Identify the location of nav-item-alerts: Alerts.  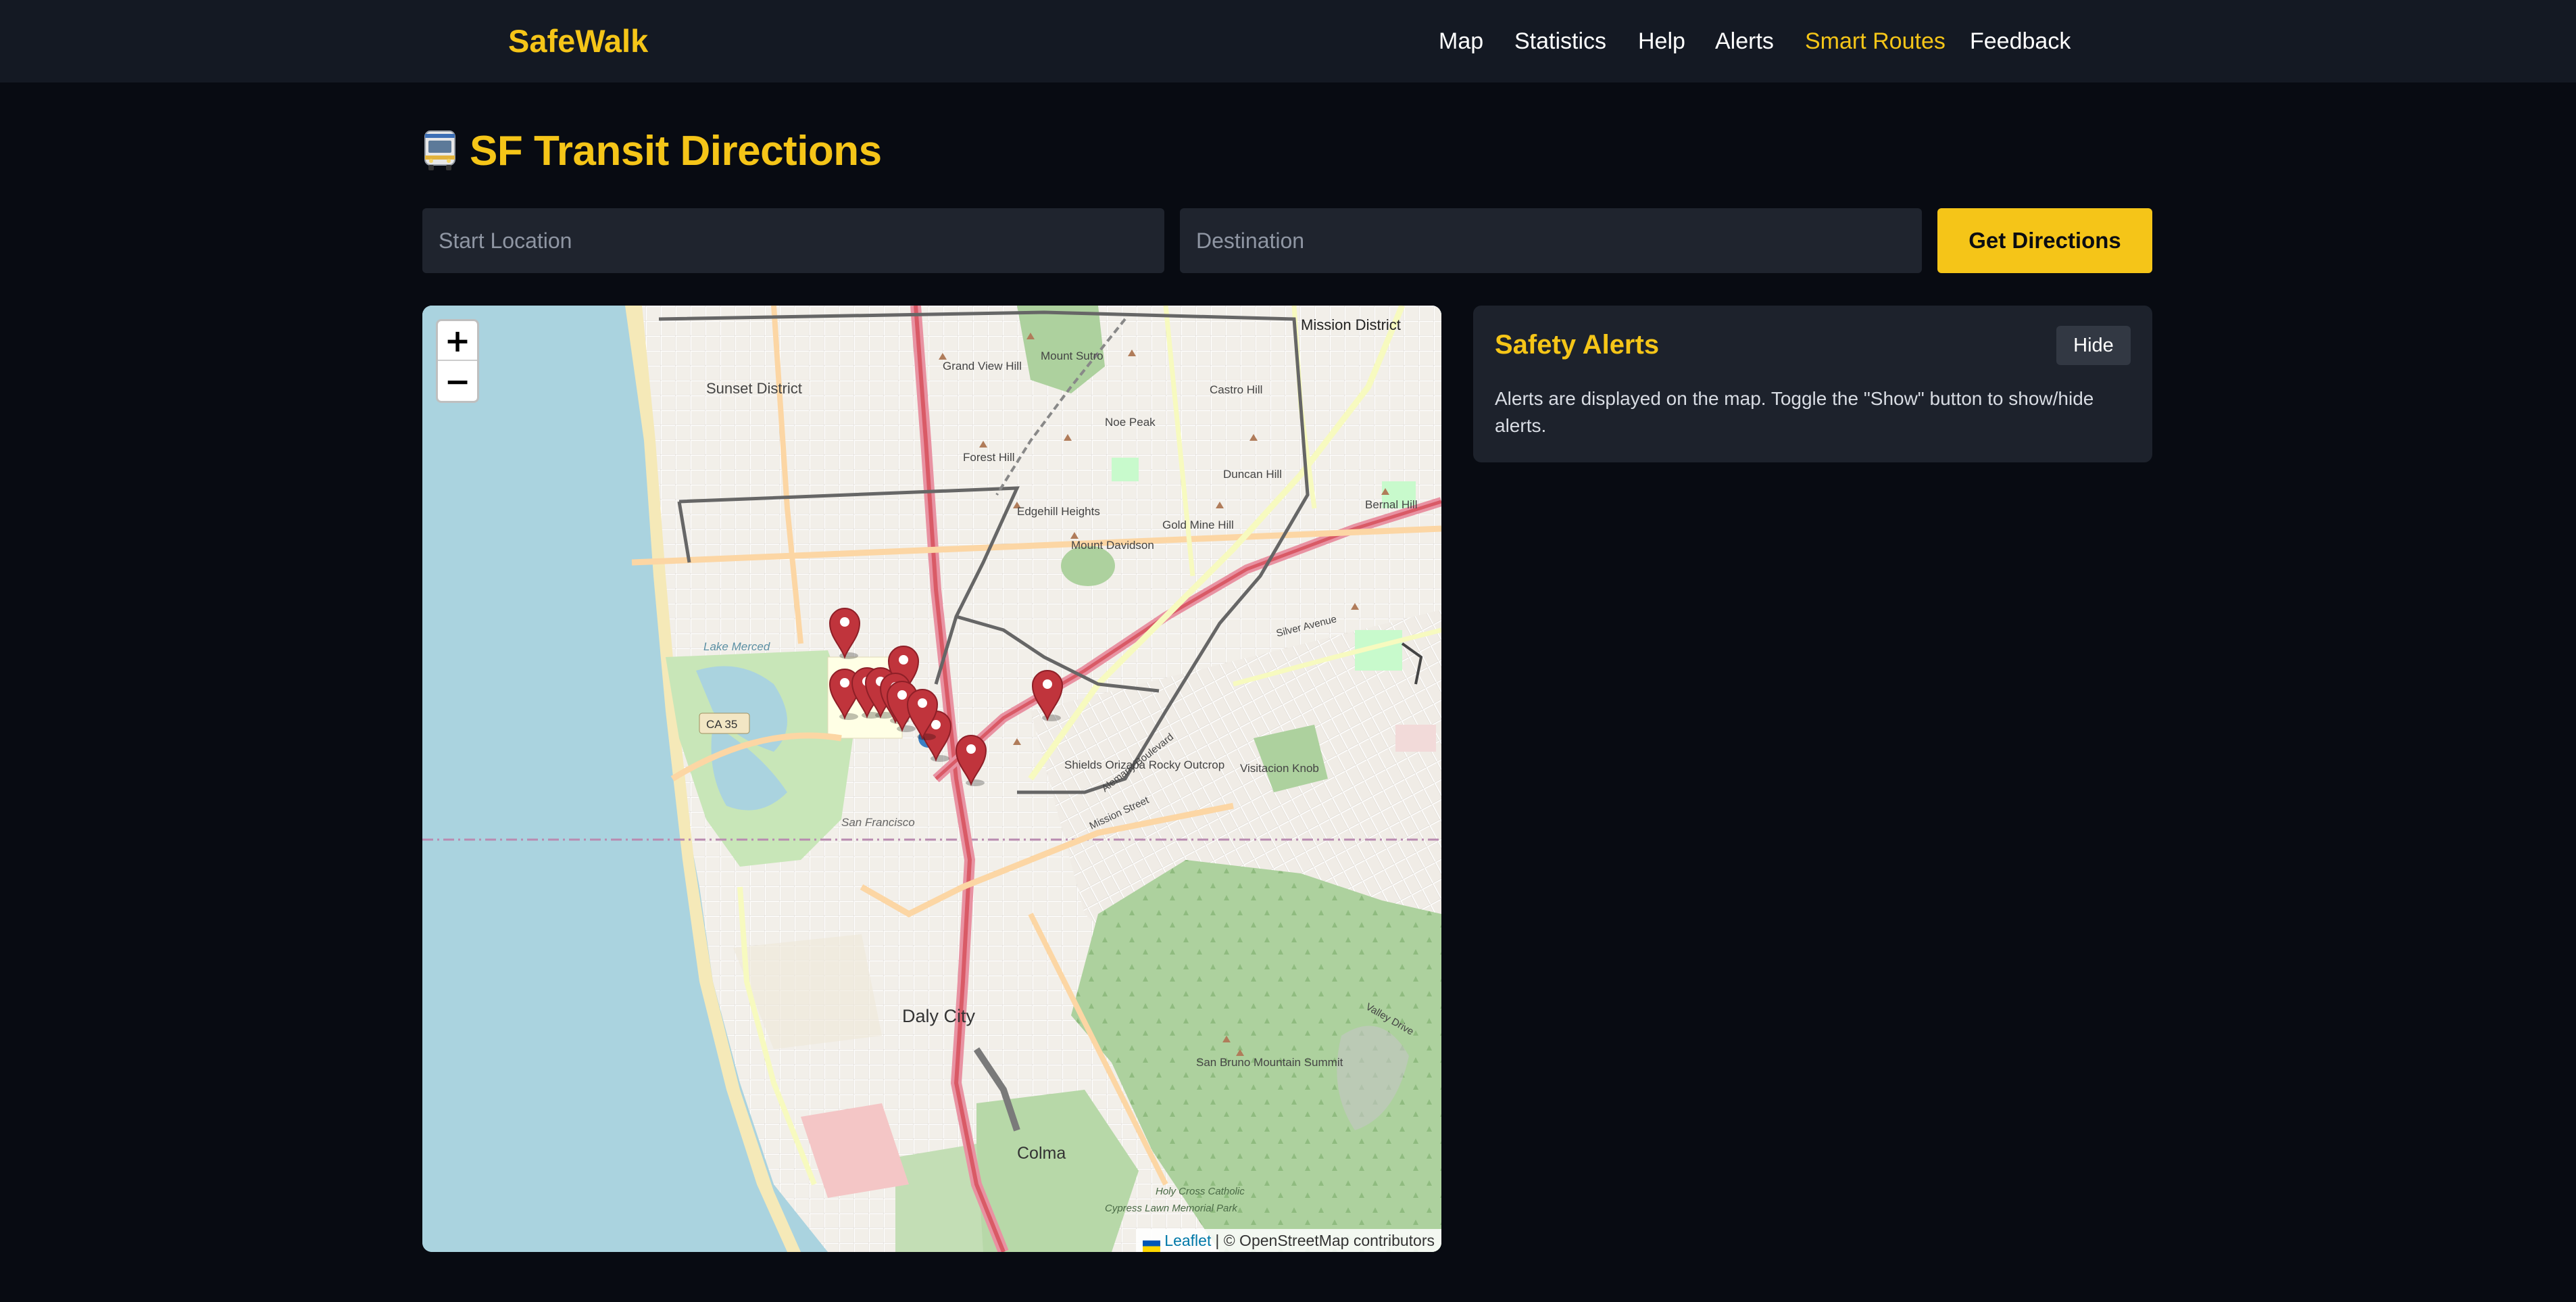
(1744, 41).